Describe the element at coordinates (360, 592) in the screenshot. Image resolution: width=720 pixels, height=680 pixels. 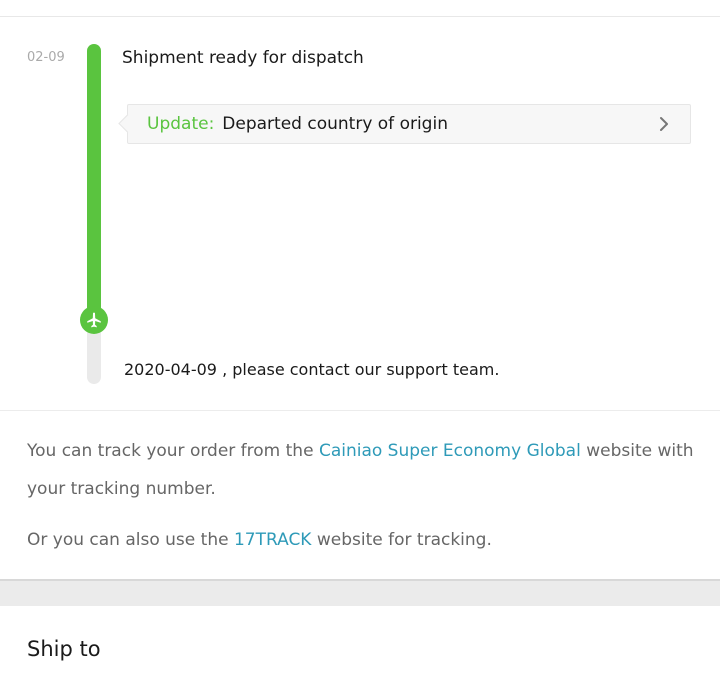
I see `section-separator` at that location.